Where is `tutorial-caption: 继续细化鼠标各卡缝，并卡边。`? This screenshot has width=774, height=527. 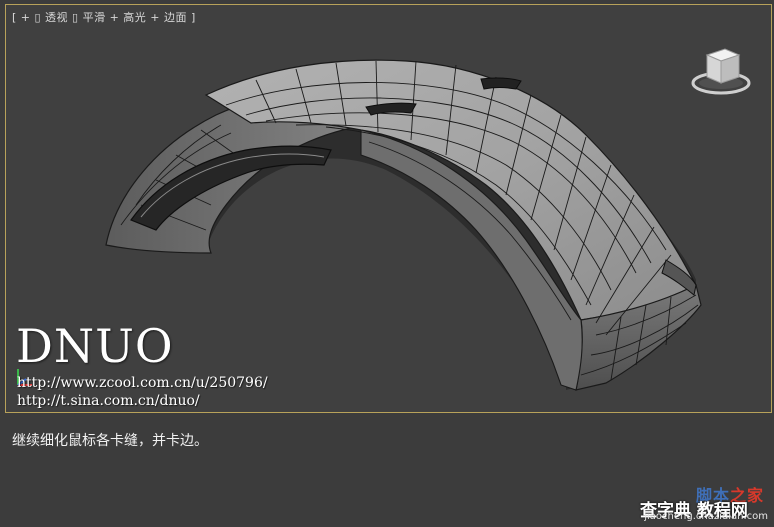 tutorial-caption: 继续细化鼠标各卡缝，并卡边。 is located at coordinates (110, 441).